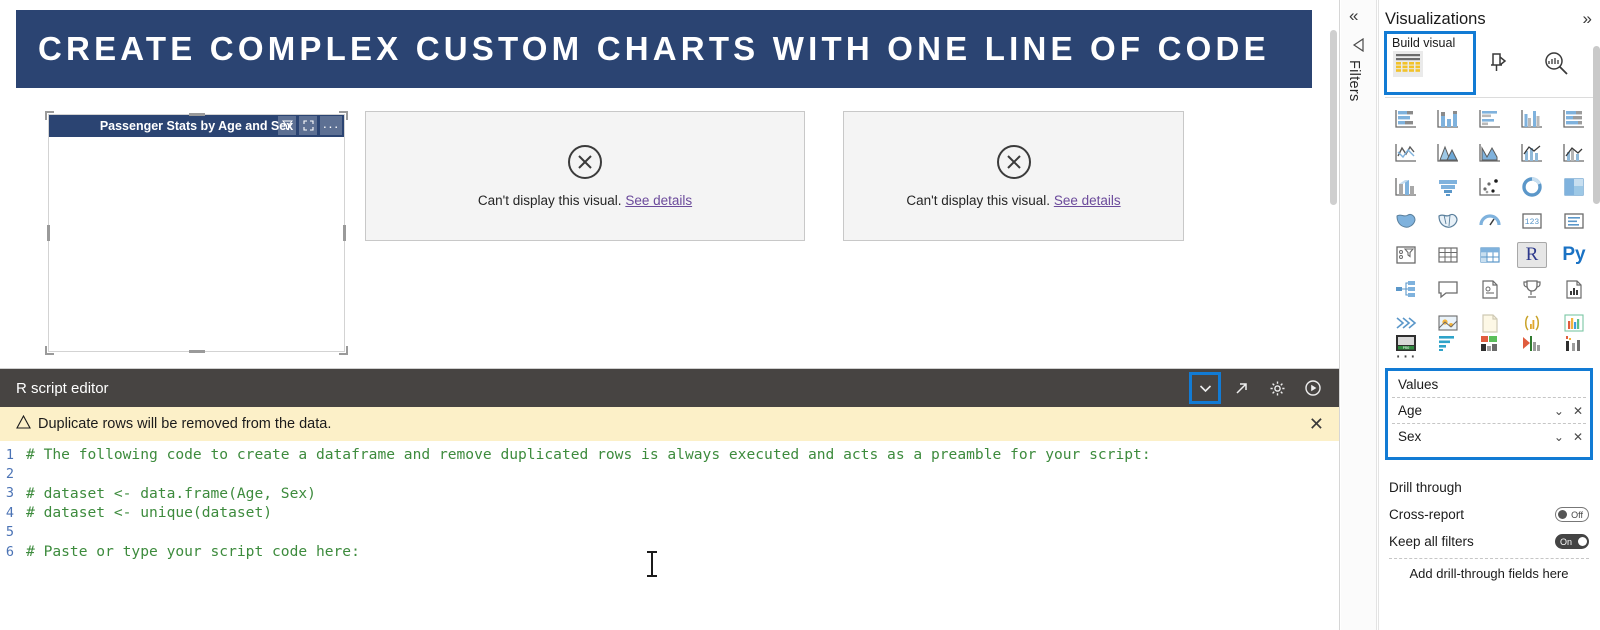 This screenshot has height=630, width=1600. What do you see at coordinates (1448, 342) in the screenshot?
I see `horizontal-bar-icon` at bounding box center [1448, 342].